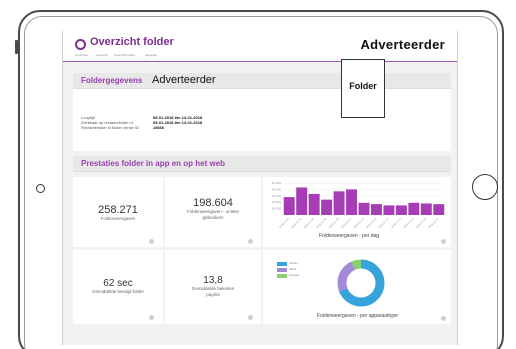 The image size is (516, 349). What do you see at coordinates (118, 291) in the screenshot?
I see `kpi-label: Gemiddelde leestijd folder` at bounding box center [118, 291].